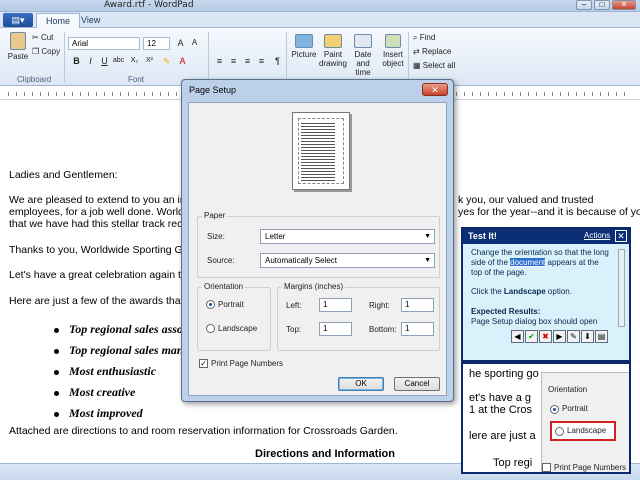  Describe the element at coordinates (134, 61) in the screenshot. I see `subscript-icon: X₂` at that location.